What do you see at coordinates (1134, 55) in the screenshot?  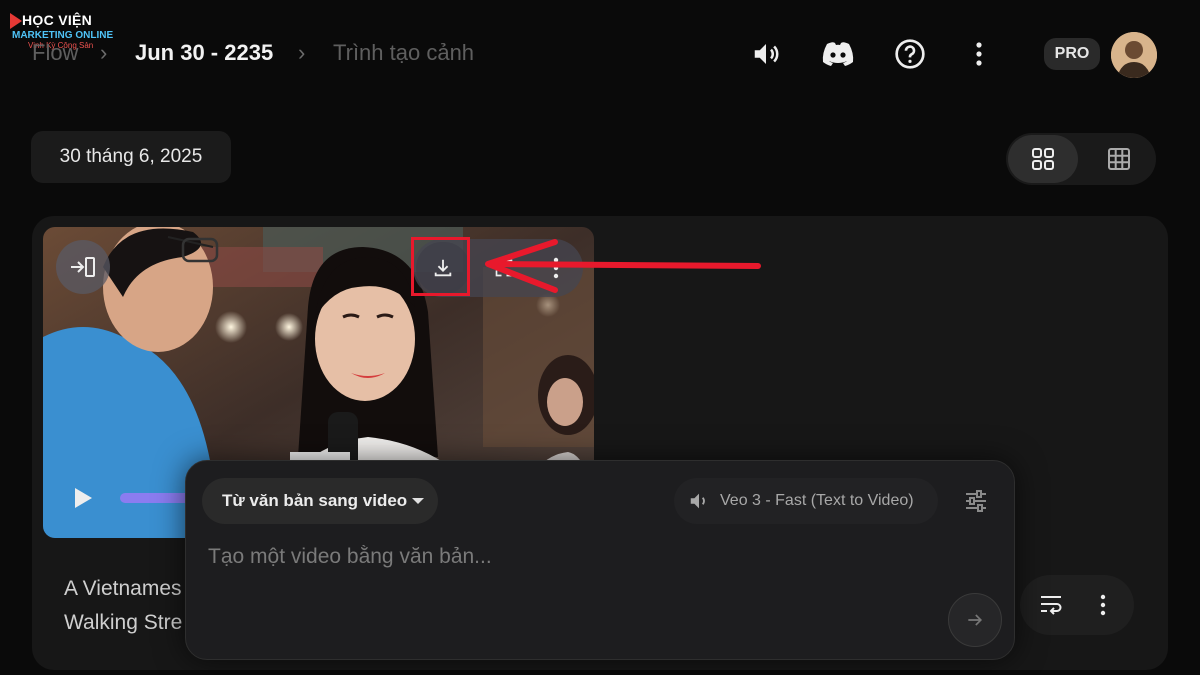 I see `avatar` at bounding box center [1134, 55].